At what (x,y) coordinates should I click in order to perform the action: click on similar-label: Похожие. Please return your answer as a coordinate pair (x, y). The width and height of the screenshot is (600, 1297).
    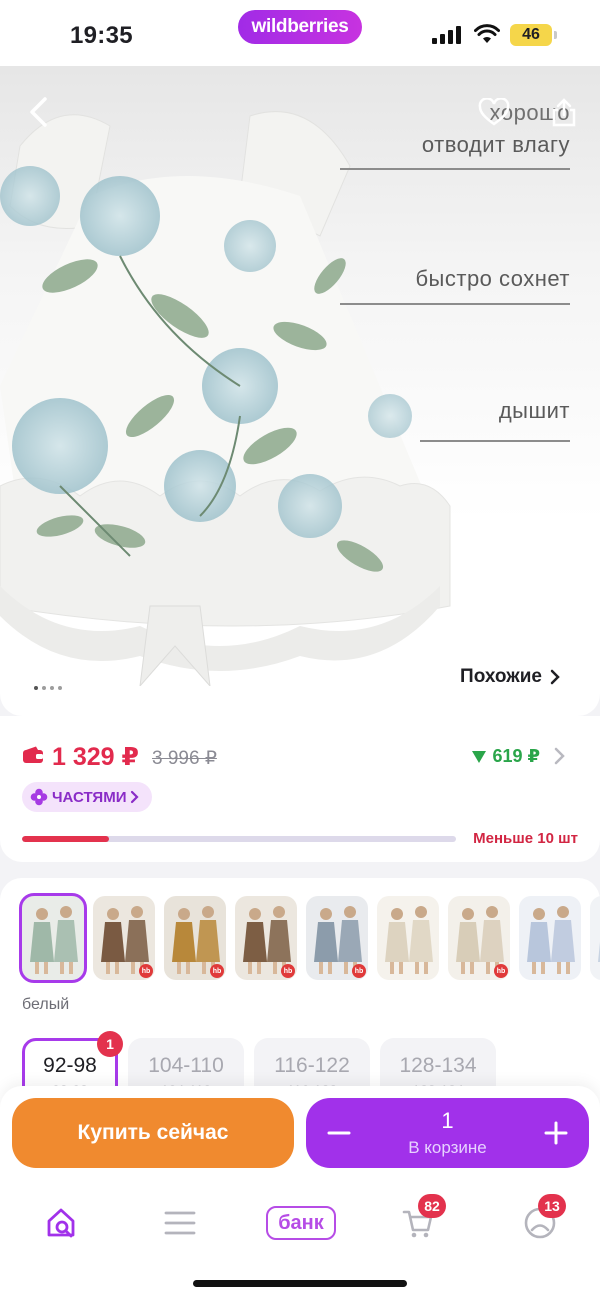
    Looking at the image, I should click on (501, 676).